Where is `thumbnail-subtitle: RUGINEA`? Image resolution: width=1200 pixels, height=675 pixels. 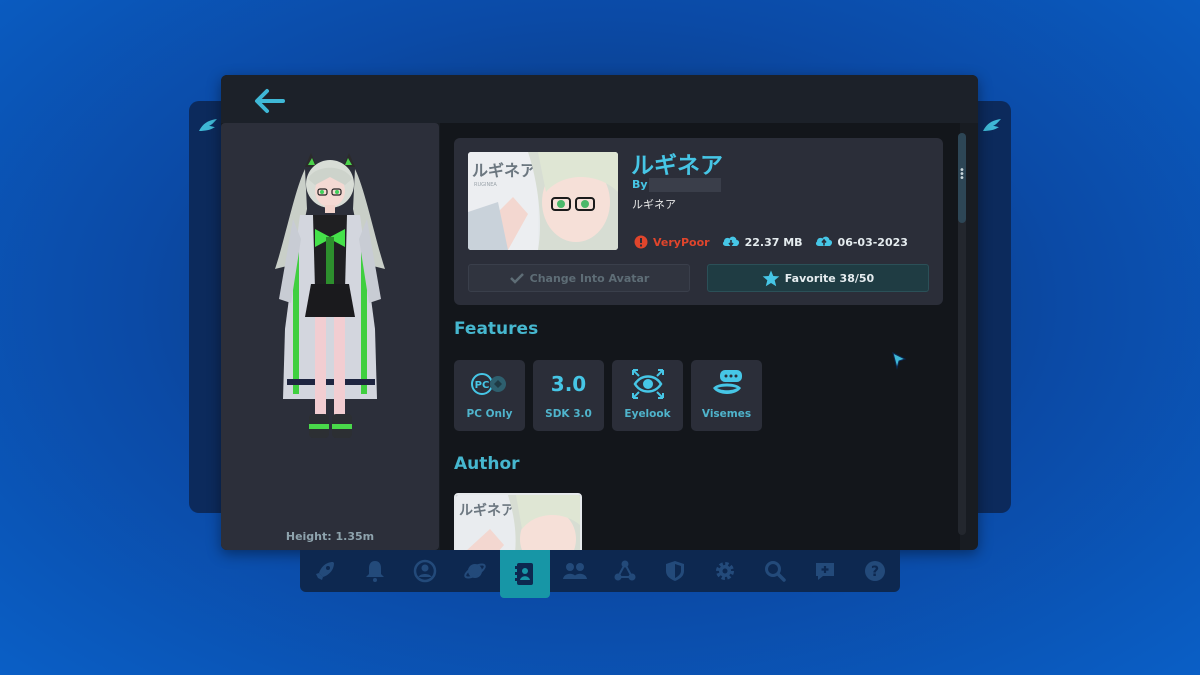 thumbnail-subtitle: RUGINEA is located at coordinates (485, 185).